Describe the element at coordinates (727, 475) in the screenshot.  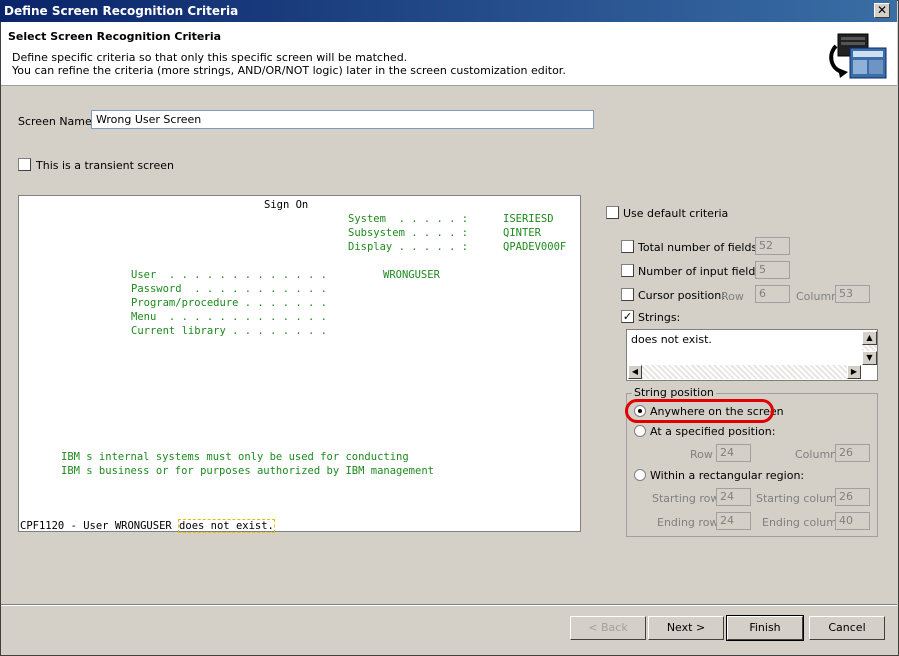
I see `rectangular-region-label: Within a rectangular region:` at that location.